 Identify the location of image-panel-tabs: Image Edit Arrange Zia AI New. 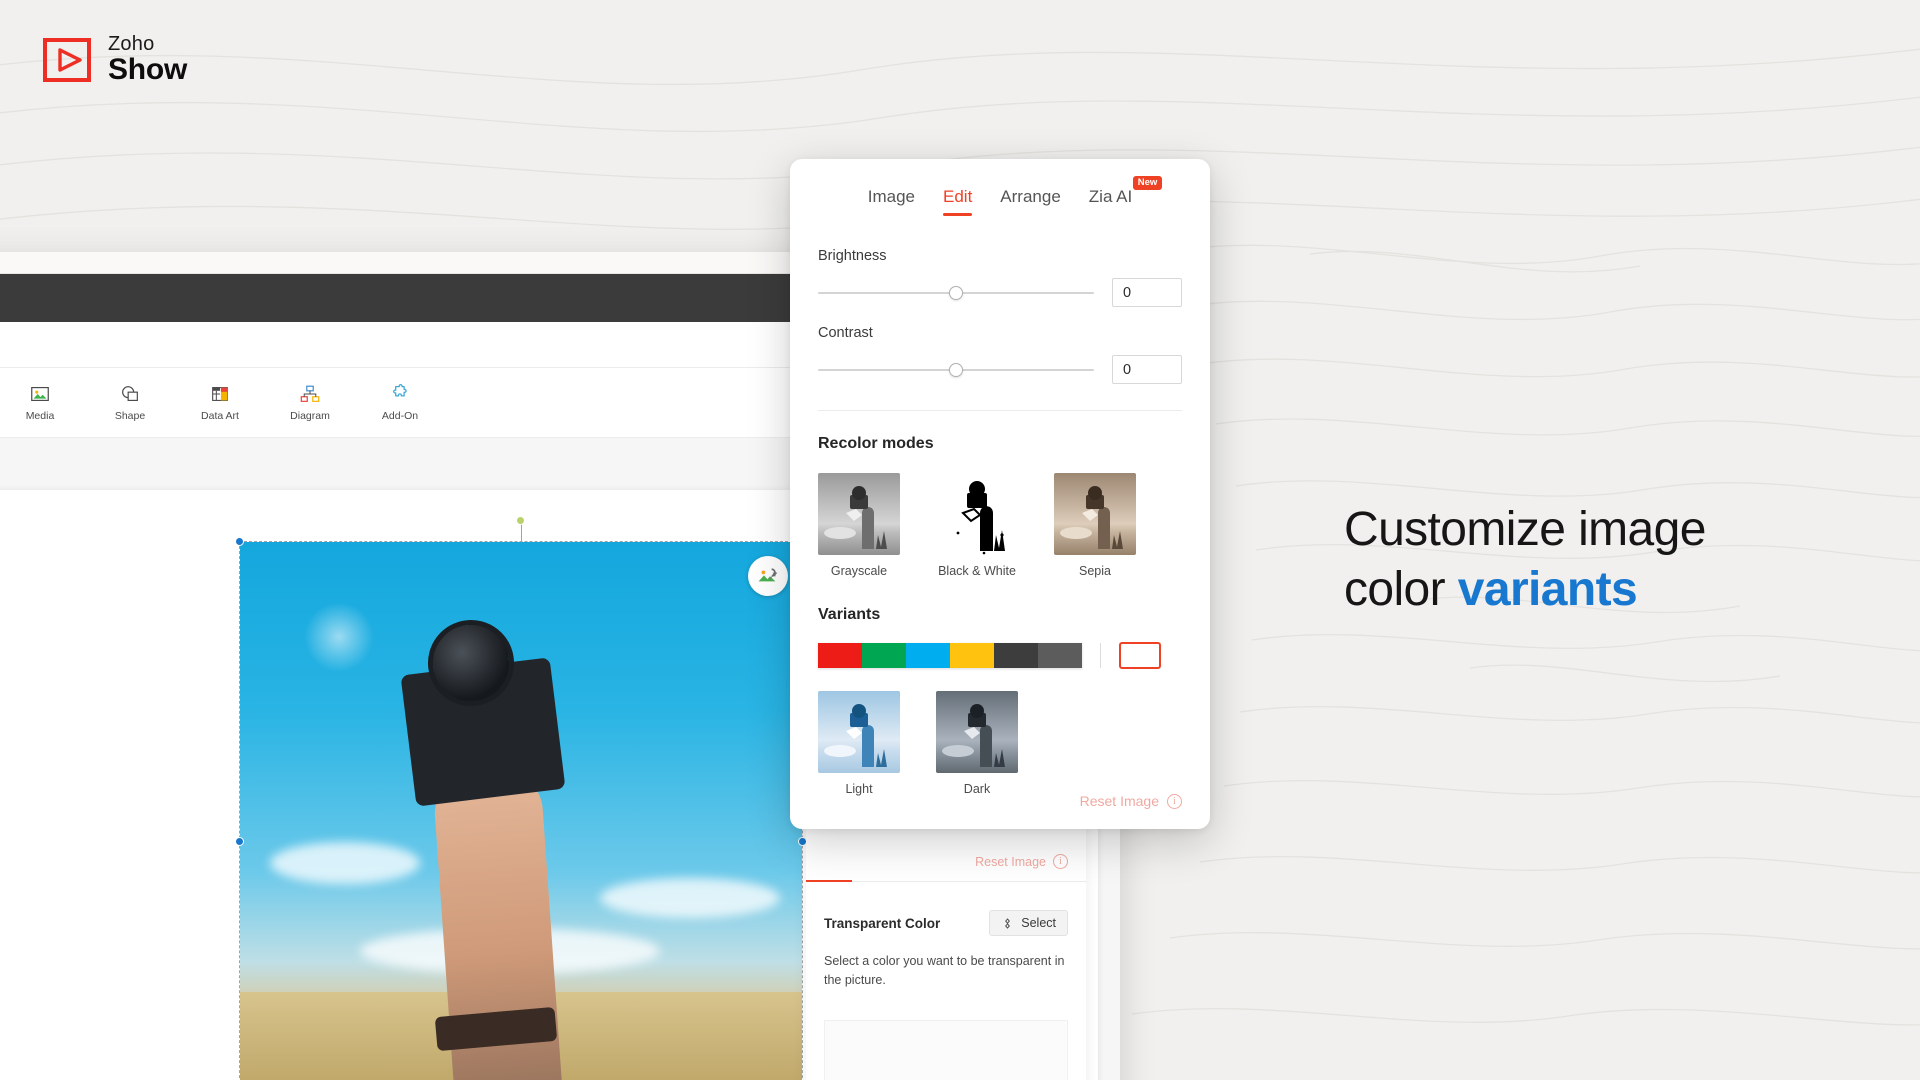
(1000, 187).